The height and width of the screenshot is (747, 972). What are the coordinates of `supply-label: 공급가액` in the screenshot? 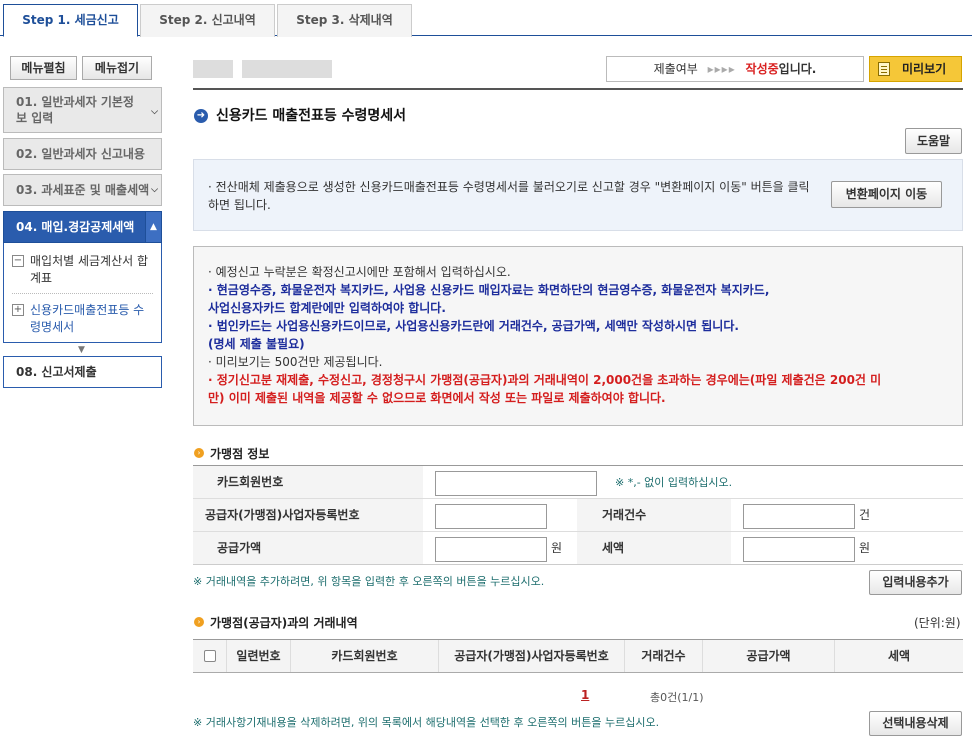 It's located at (239, 548).